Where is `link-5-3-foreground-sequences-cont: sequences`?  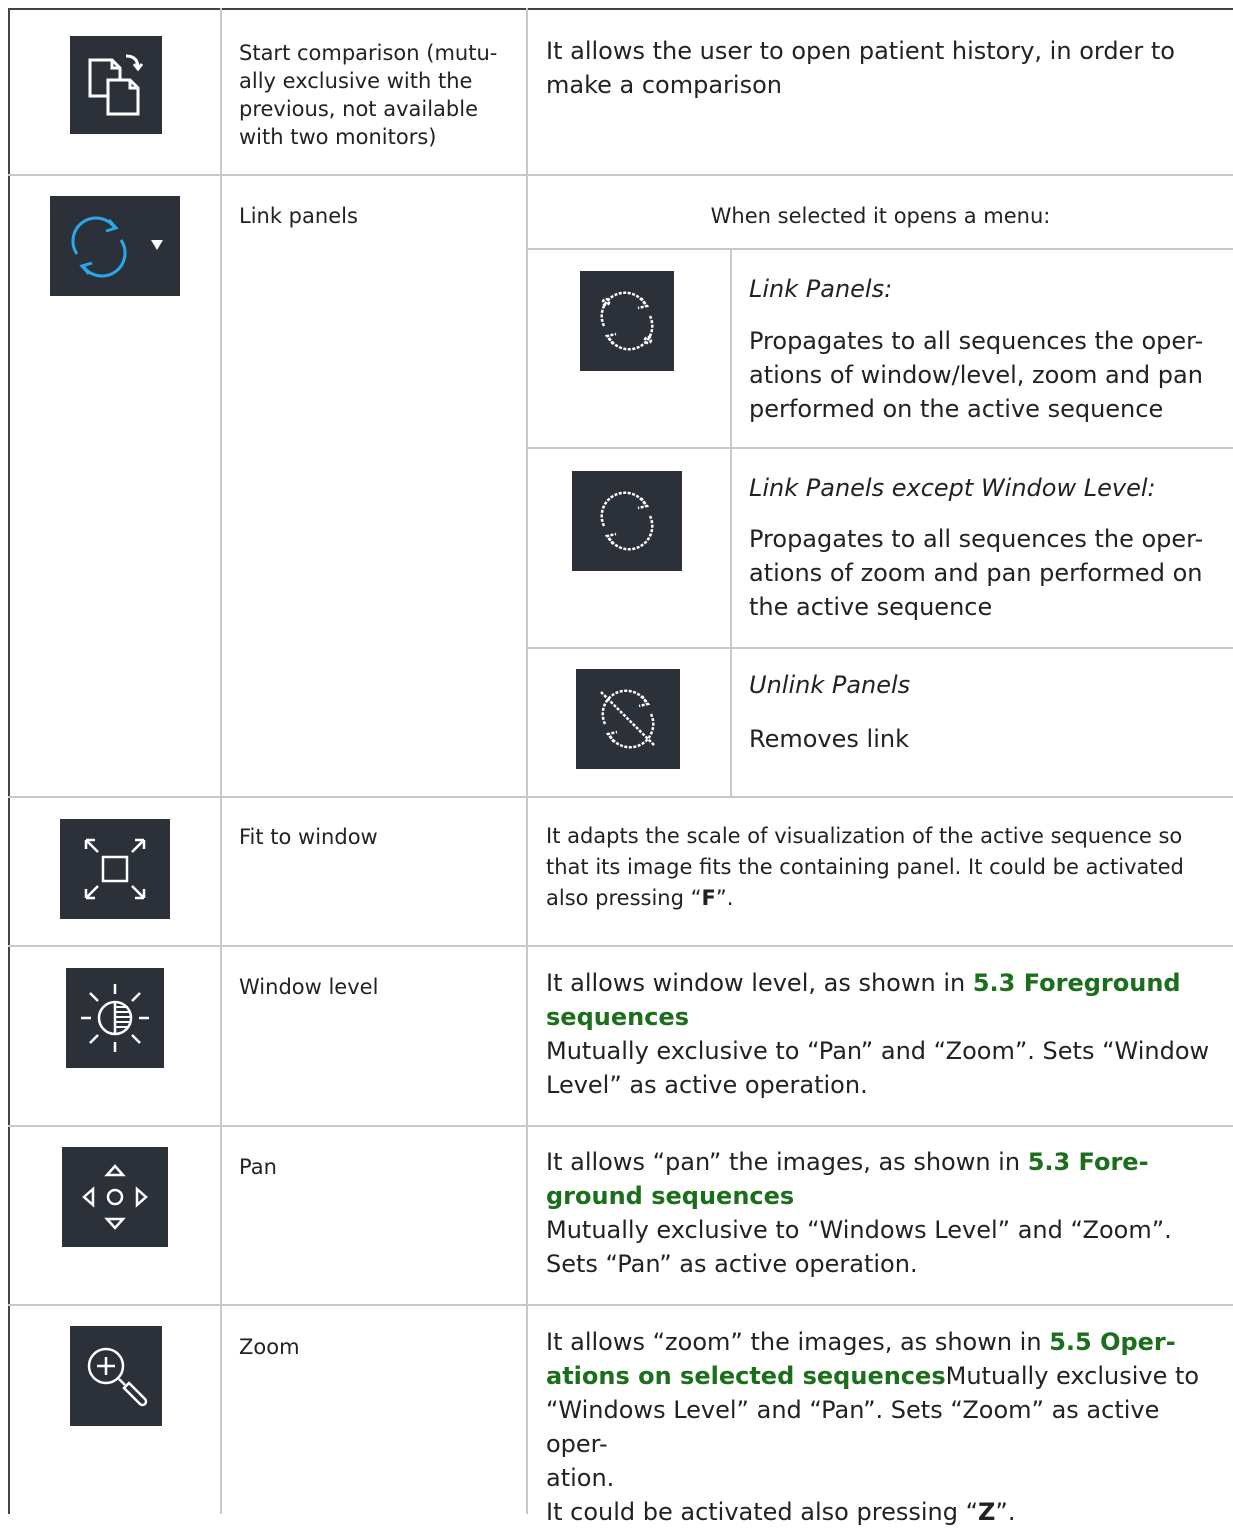 link-5-3-foreground-sequences-cont: sequences is located at coordinates (617, 1017).